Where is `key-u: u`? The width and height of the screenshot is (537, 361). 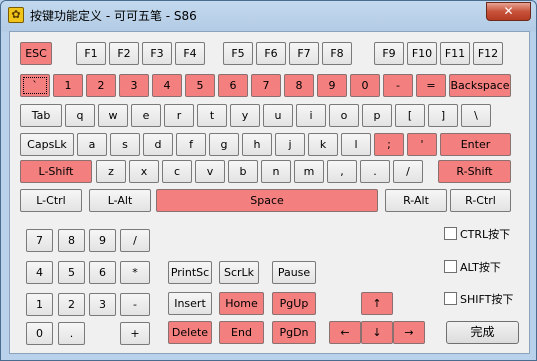 key-u: u is located at coordinates (278, 115).